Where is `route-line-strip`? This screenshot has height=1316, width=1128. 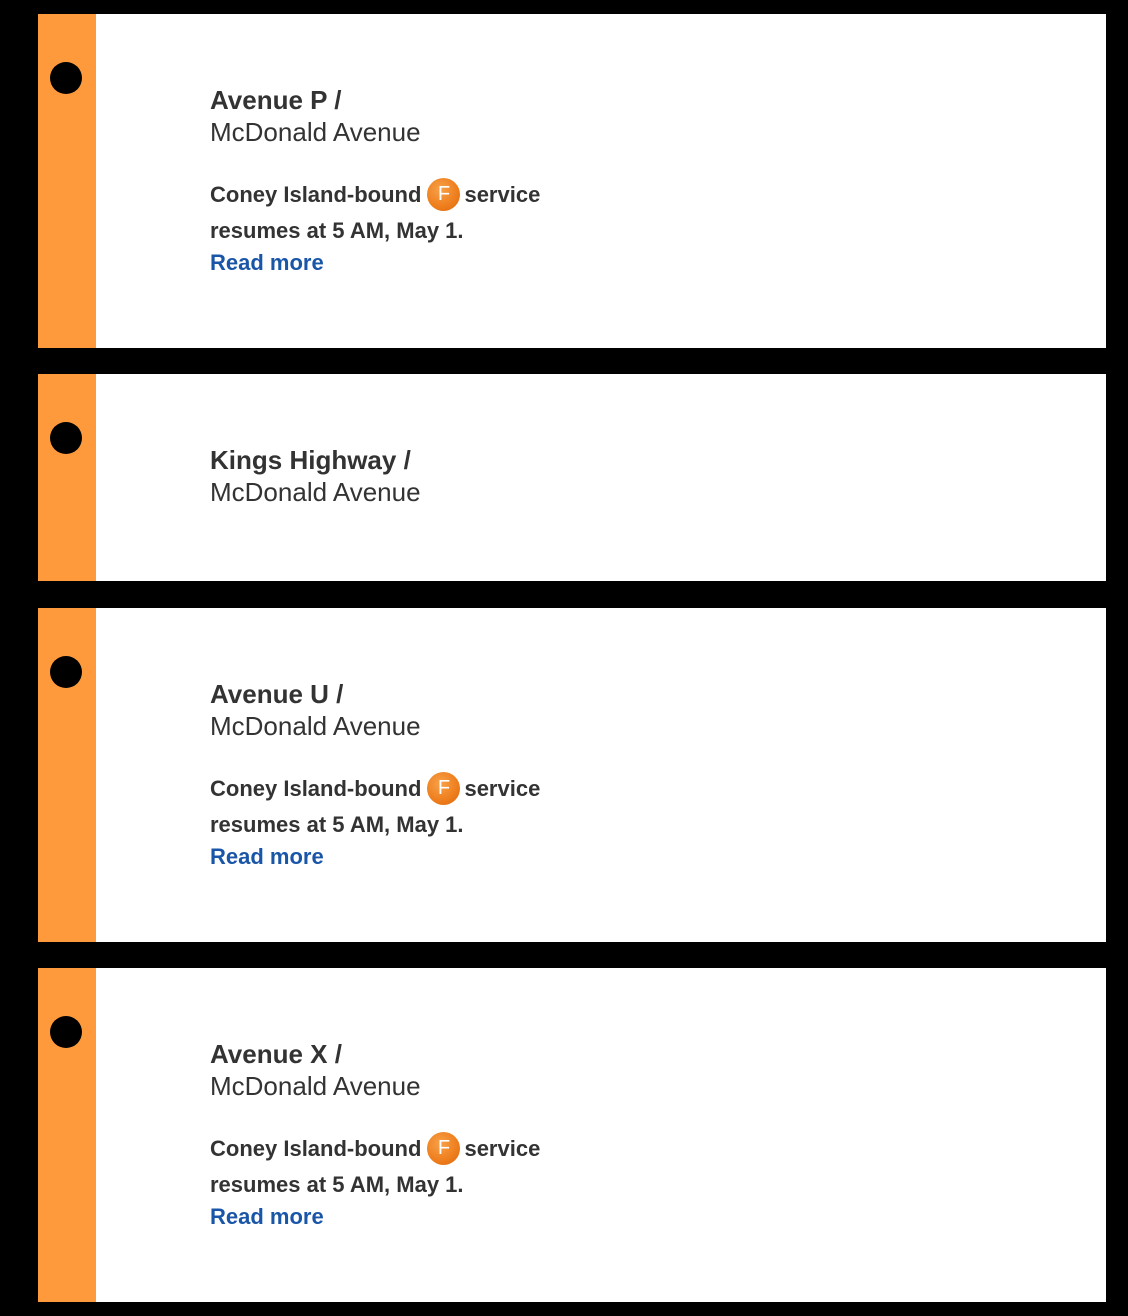
route-line-strip is located at coordinates (67, 477).